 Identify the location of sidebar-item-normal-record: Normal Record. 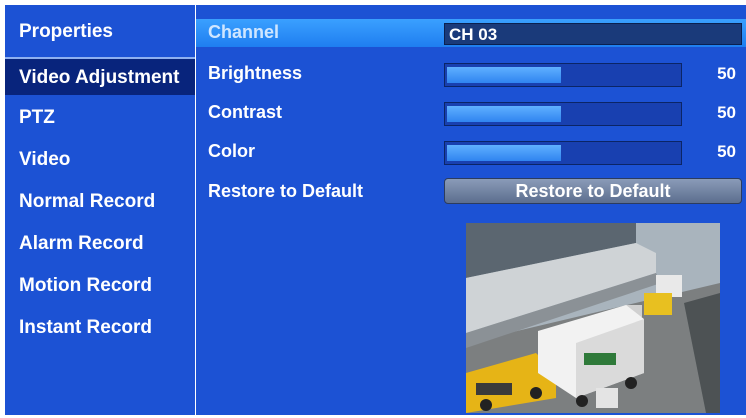
(100, 202).